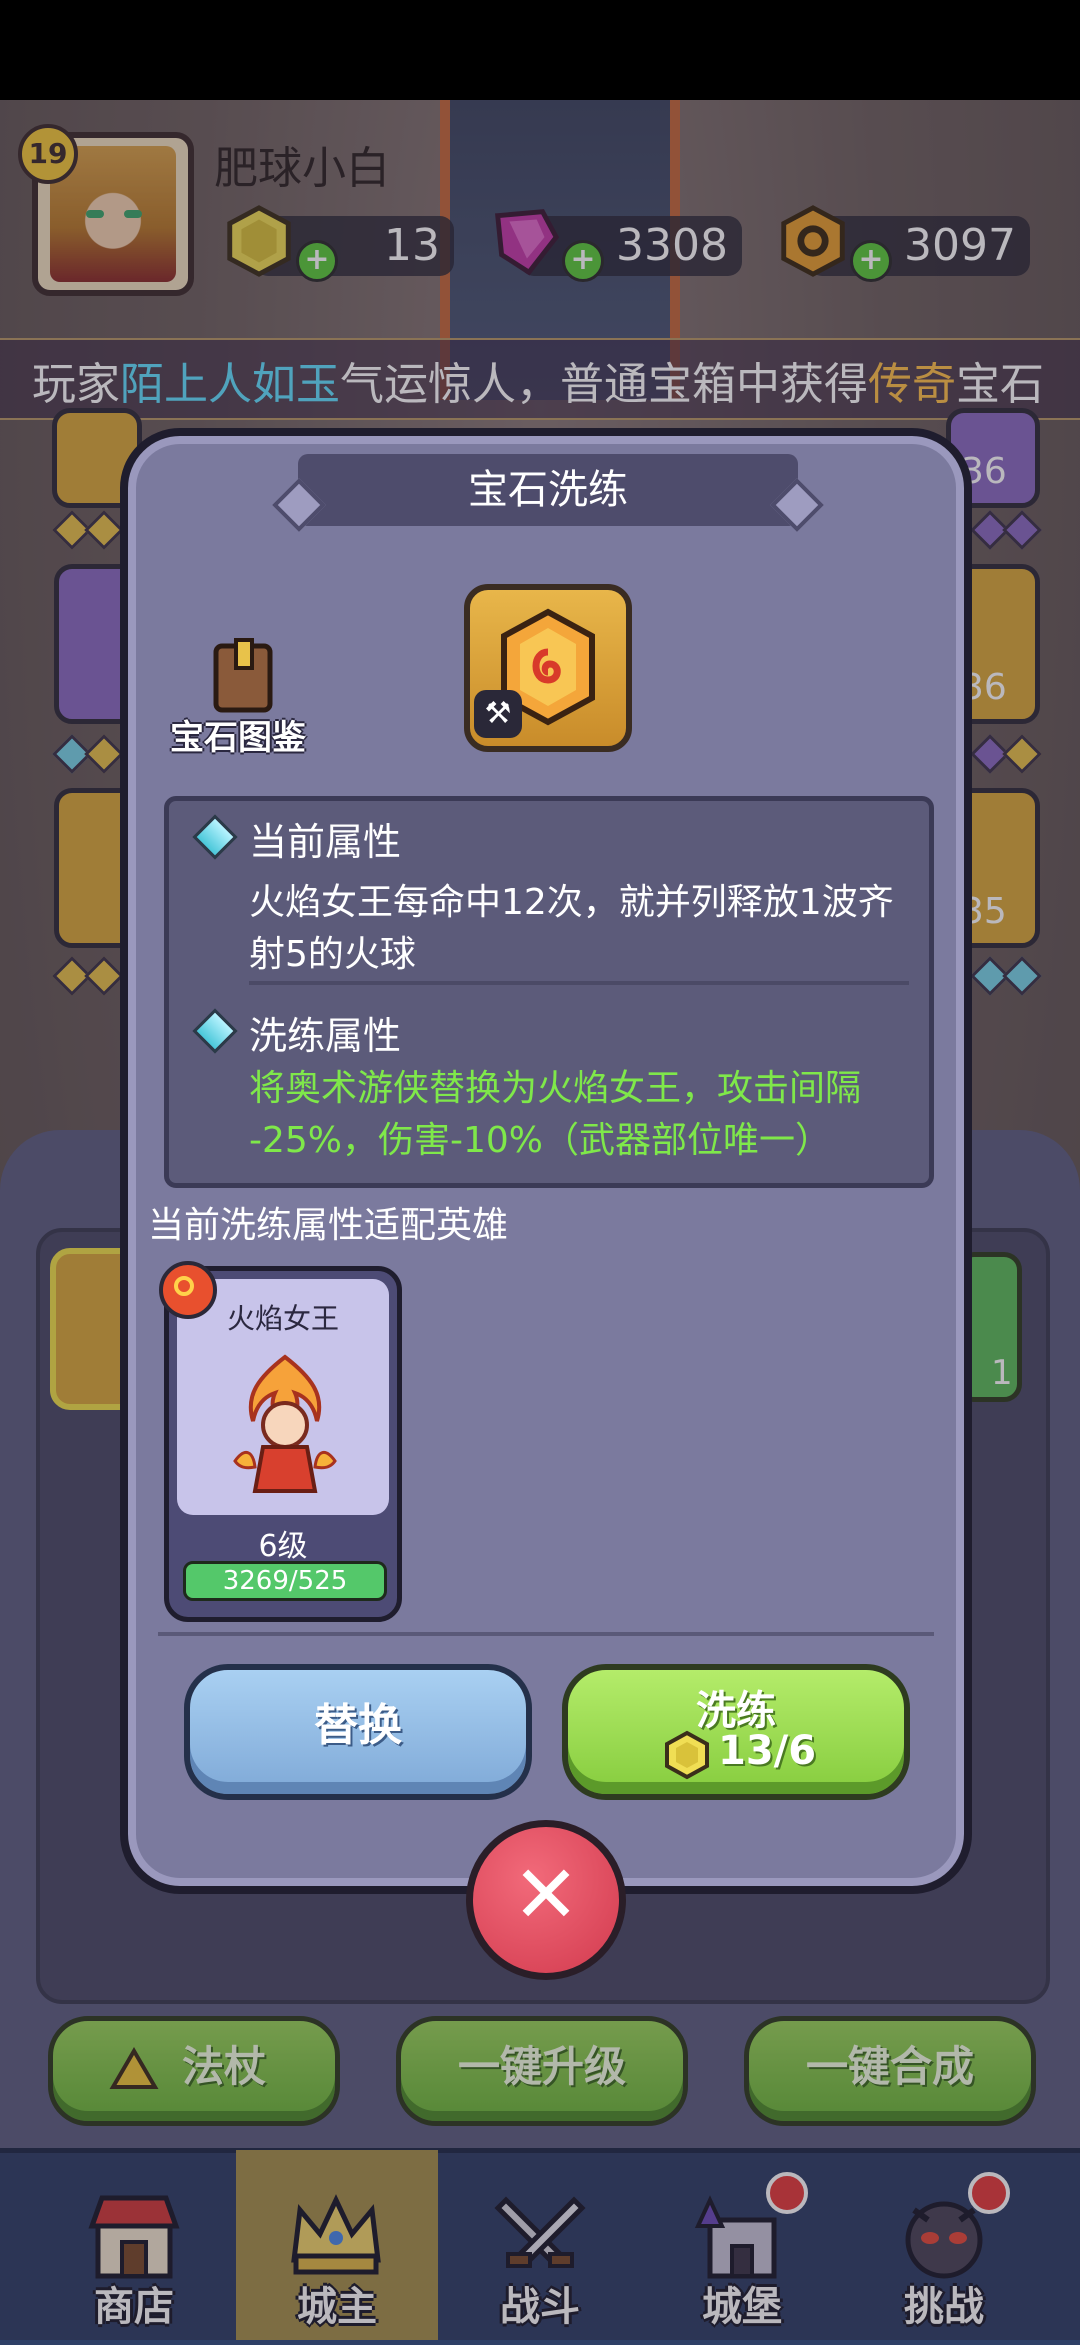 This screenshot has height=2345, width=1080. I want to click on dialog-title: 宝石洗练, so click(548, 490).